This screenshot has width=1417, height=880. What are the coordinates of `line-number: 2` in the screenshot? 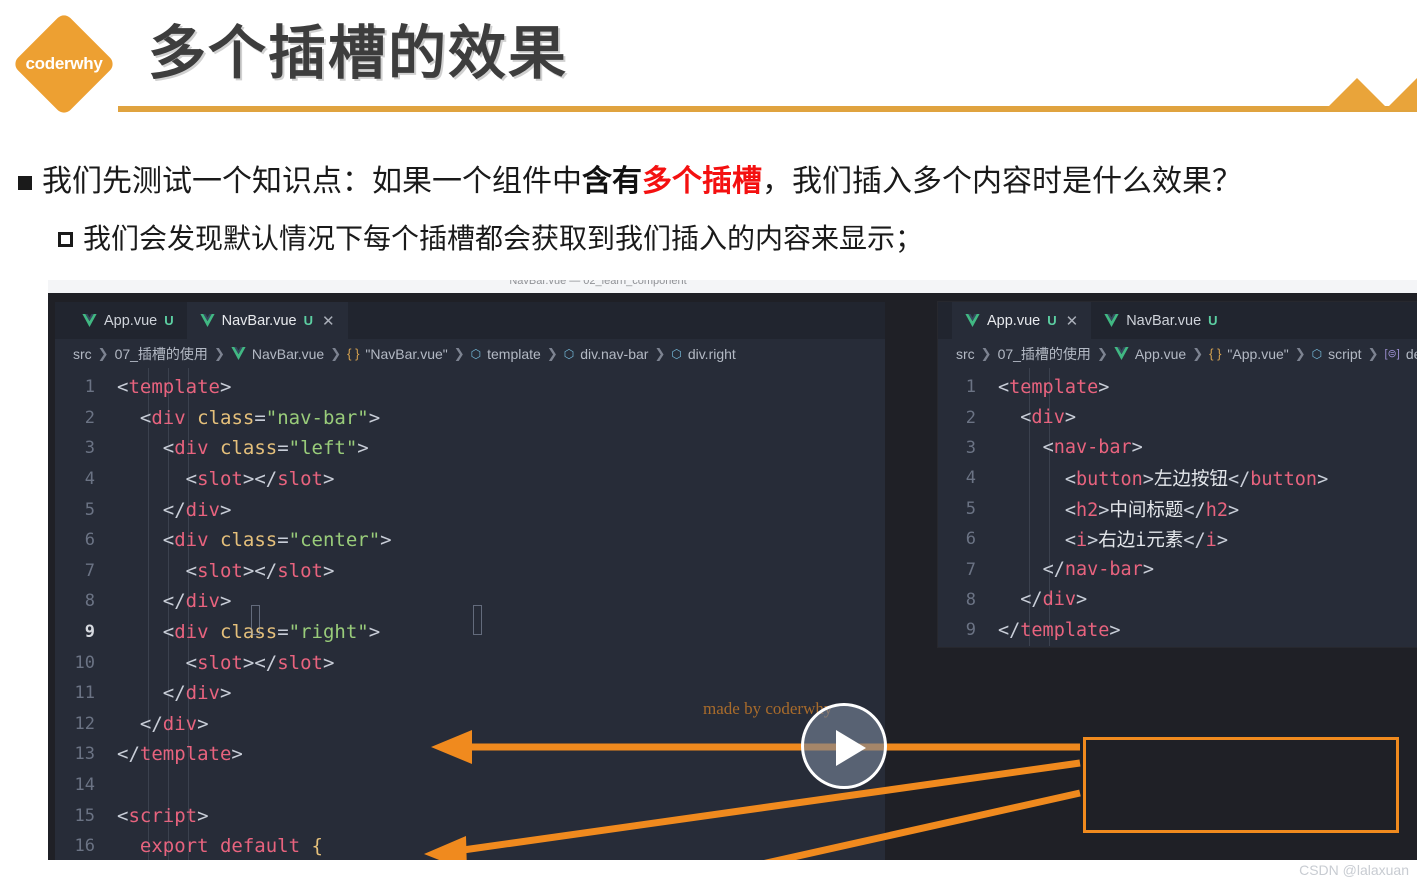 It's located at (89, 417).